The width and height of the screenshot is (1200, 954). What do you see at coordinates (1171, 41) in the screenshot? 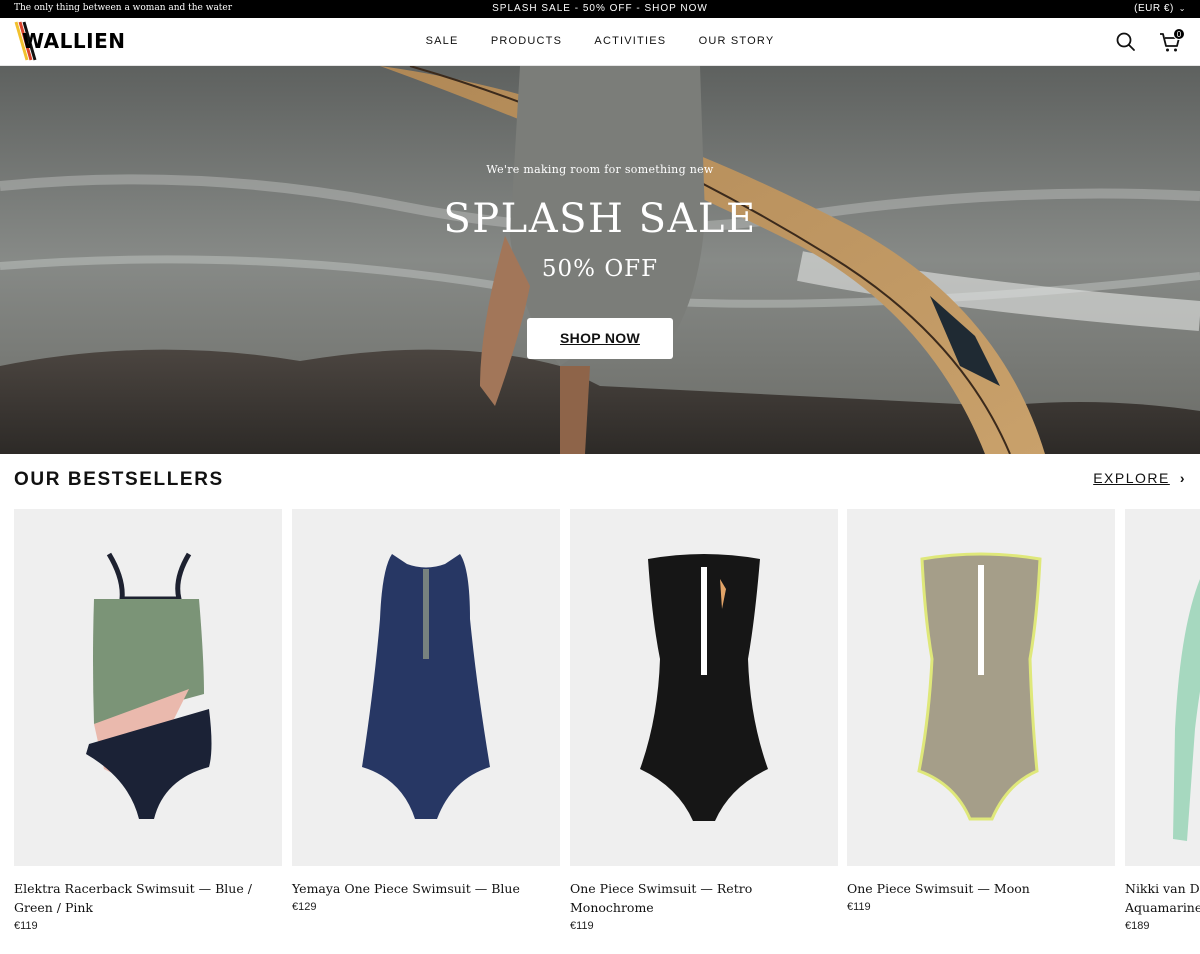
I see `cart-button: 0` at bounding box center [1171, 41].